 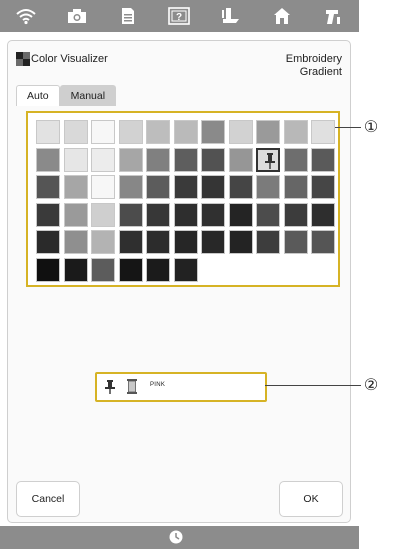 I want to click on color-visualizer-icon, so click(x=23, y=59).